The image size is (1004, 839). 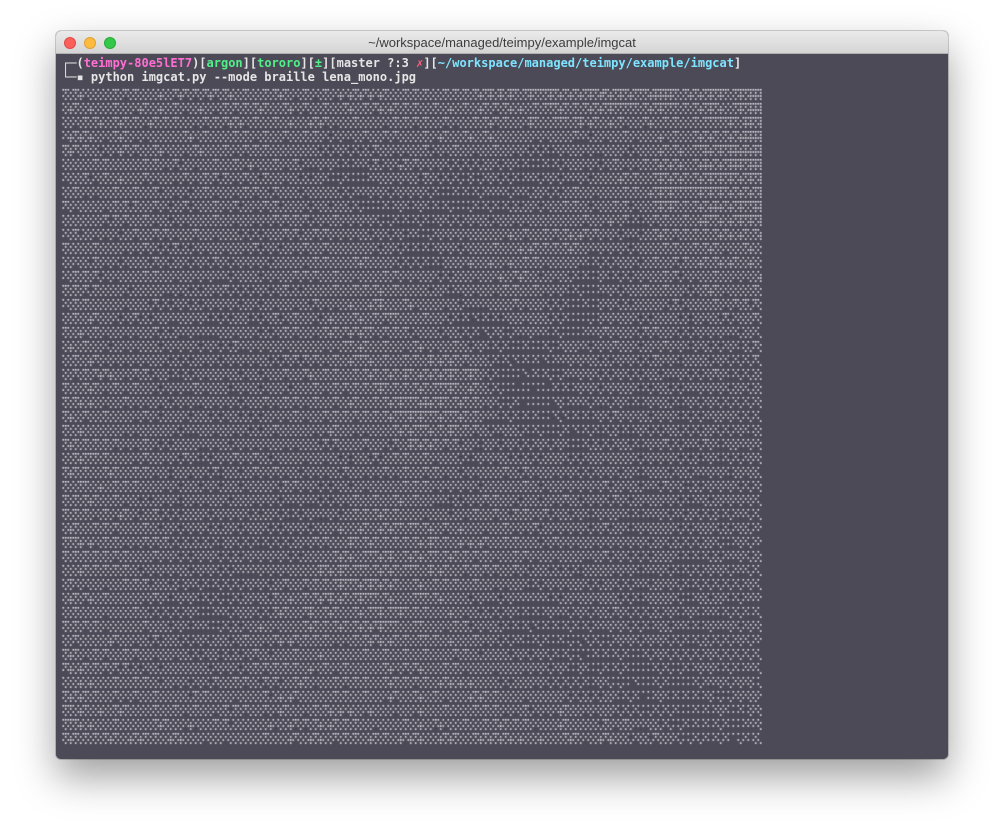 What do you see at coordinates (376, 63) in the screenshot?
I see `prompt-branch: master ?:3` at bounding box center [376, 63].